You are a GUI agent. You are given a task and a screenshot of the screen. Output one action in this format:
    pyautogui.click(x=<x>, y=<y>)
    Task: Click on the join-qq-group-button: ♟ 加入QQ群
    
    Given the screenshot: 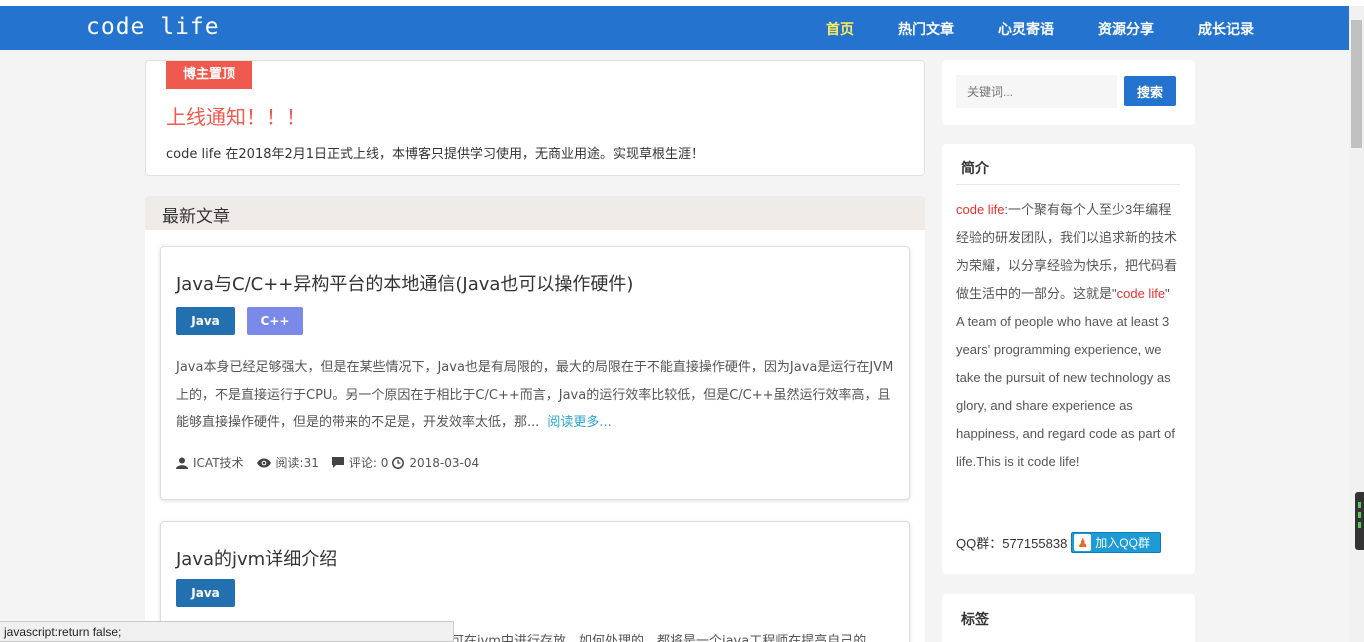 What is the action you would take?
    pyautogui.click(x=1116, y=542)
    